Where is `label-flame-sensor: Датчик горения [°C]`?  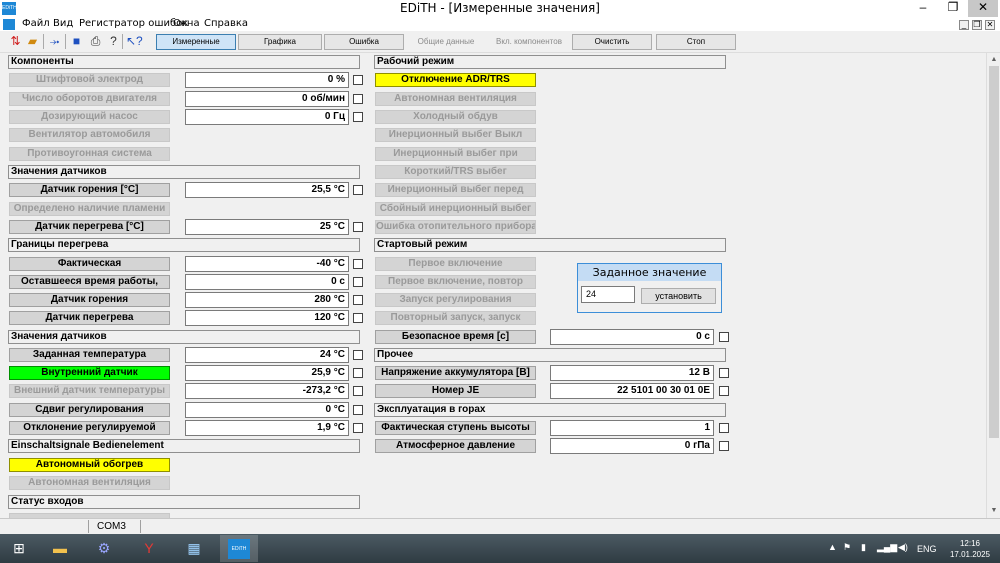
label-flame-sensor: Датчик горения [°C] is located at coordinates (89, 190).